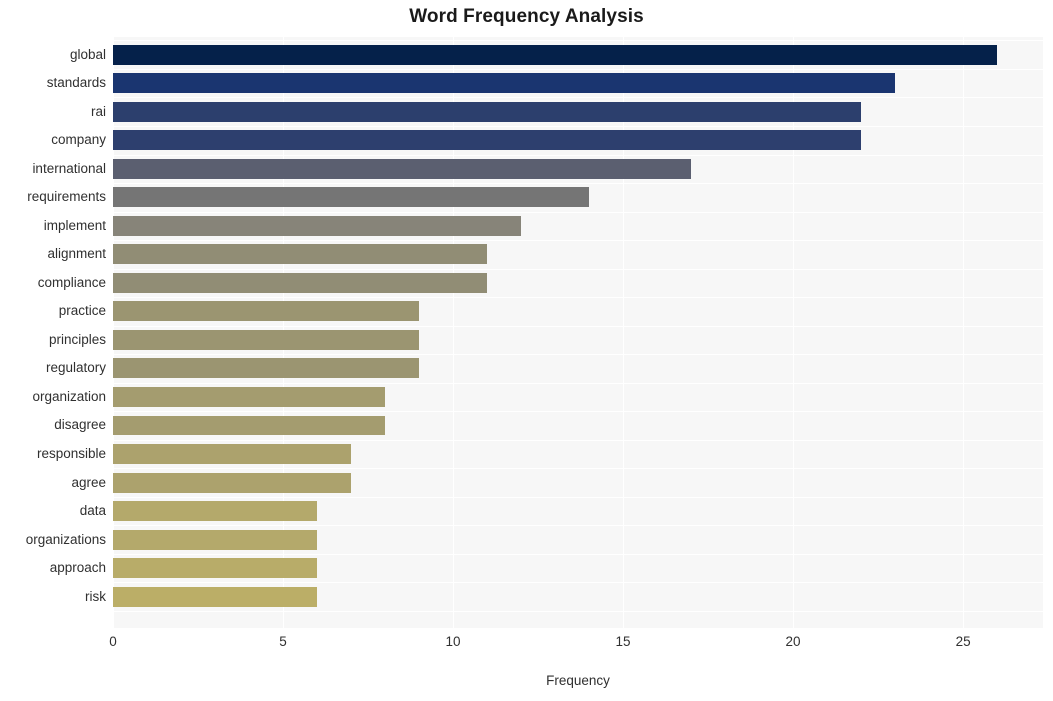 The height and width of the screenshot is (701, 1053). I want to click on y-axis-tick-label: organization, so click(69, 396).